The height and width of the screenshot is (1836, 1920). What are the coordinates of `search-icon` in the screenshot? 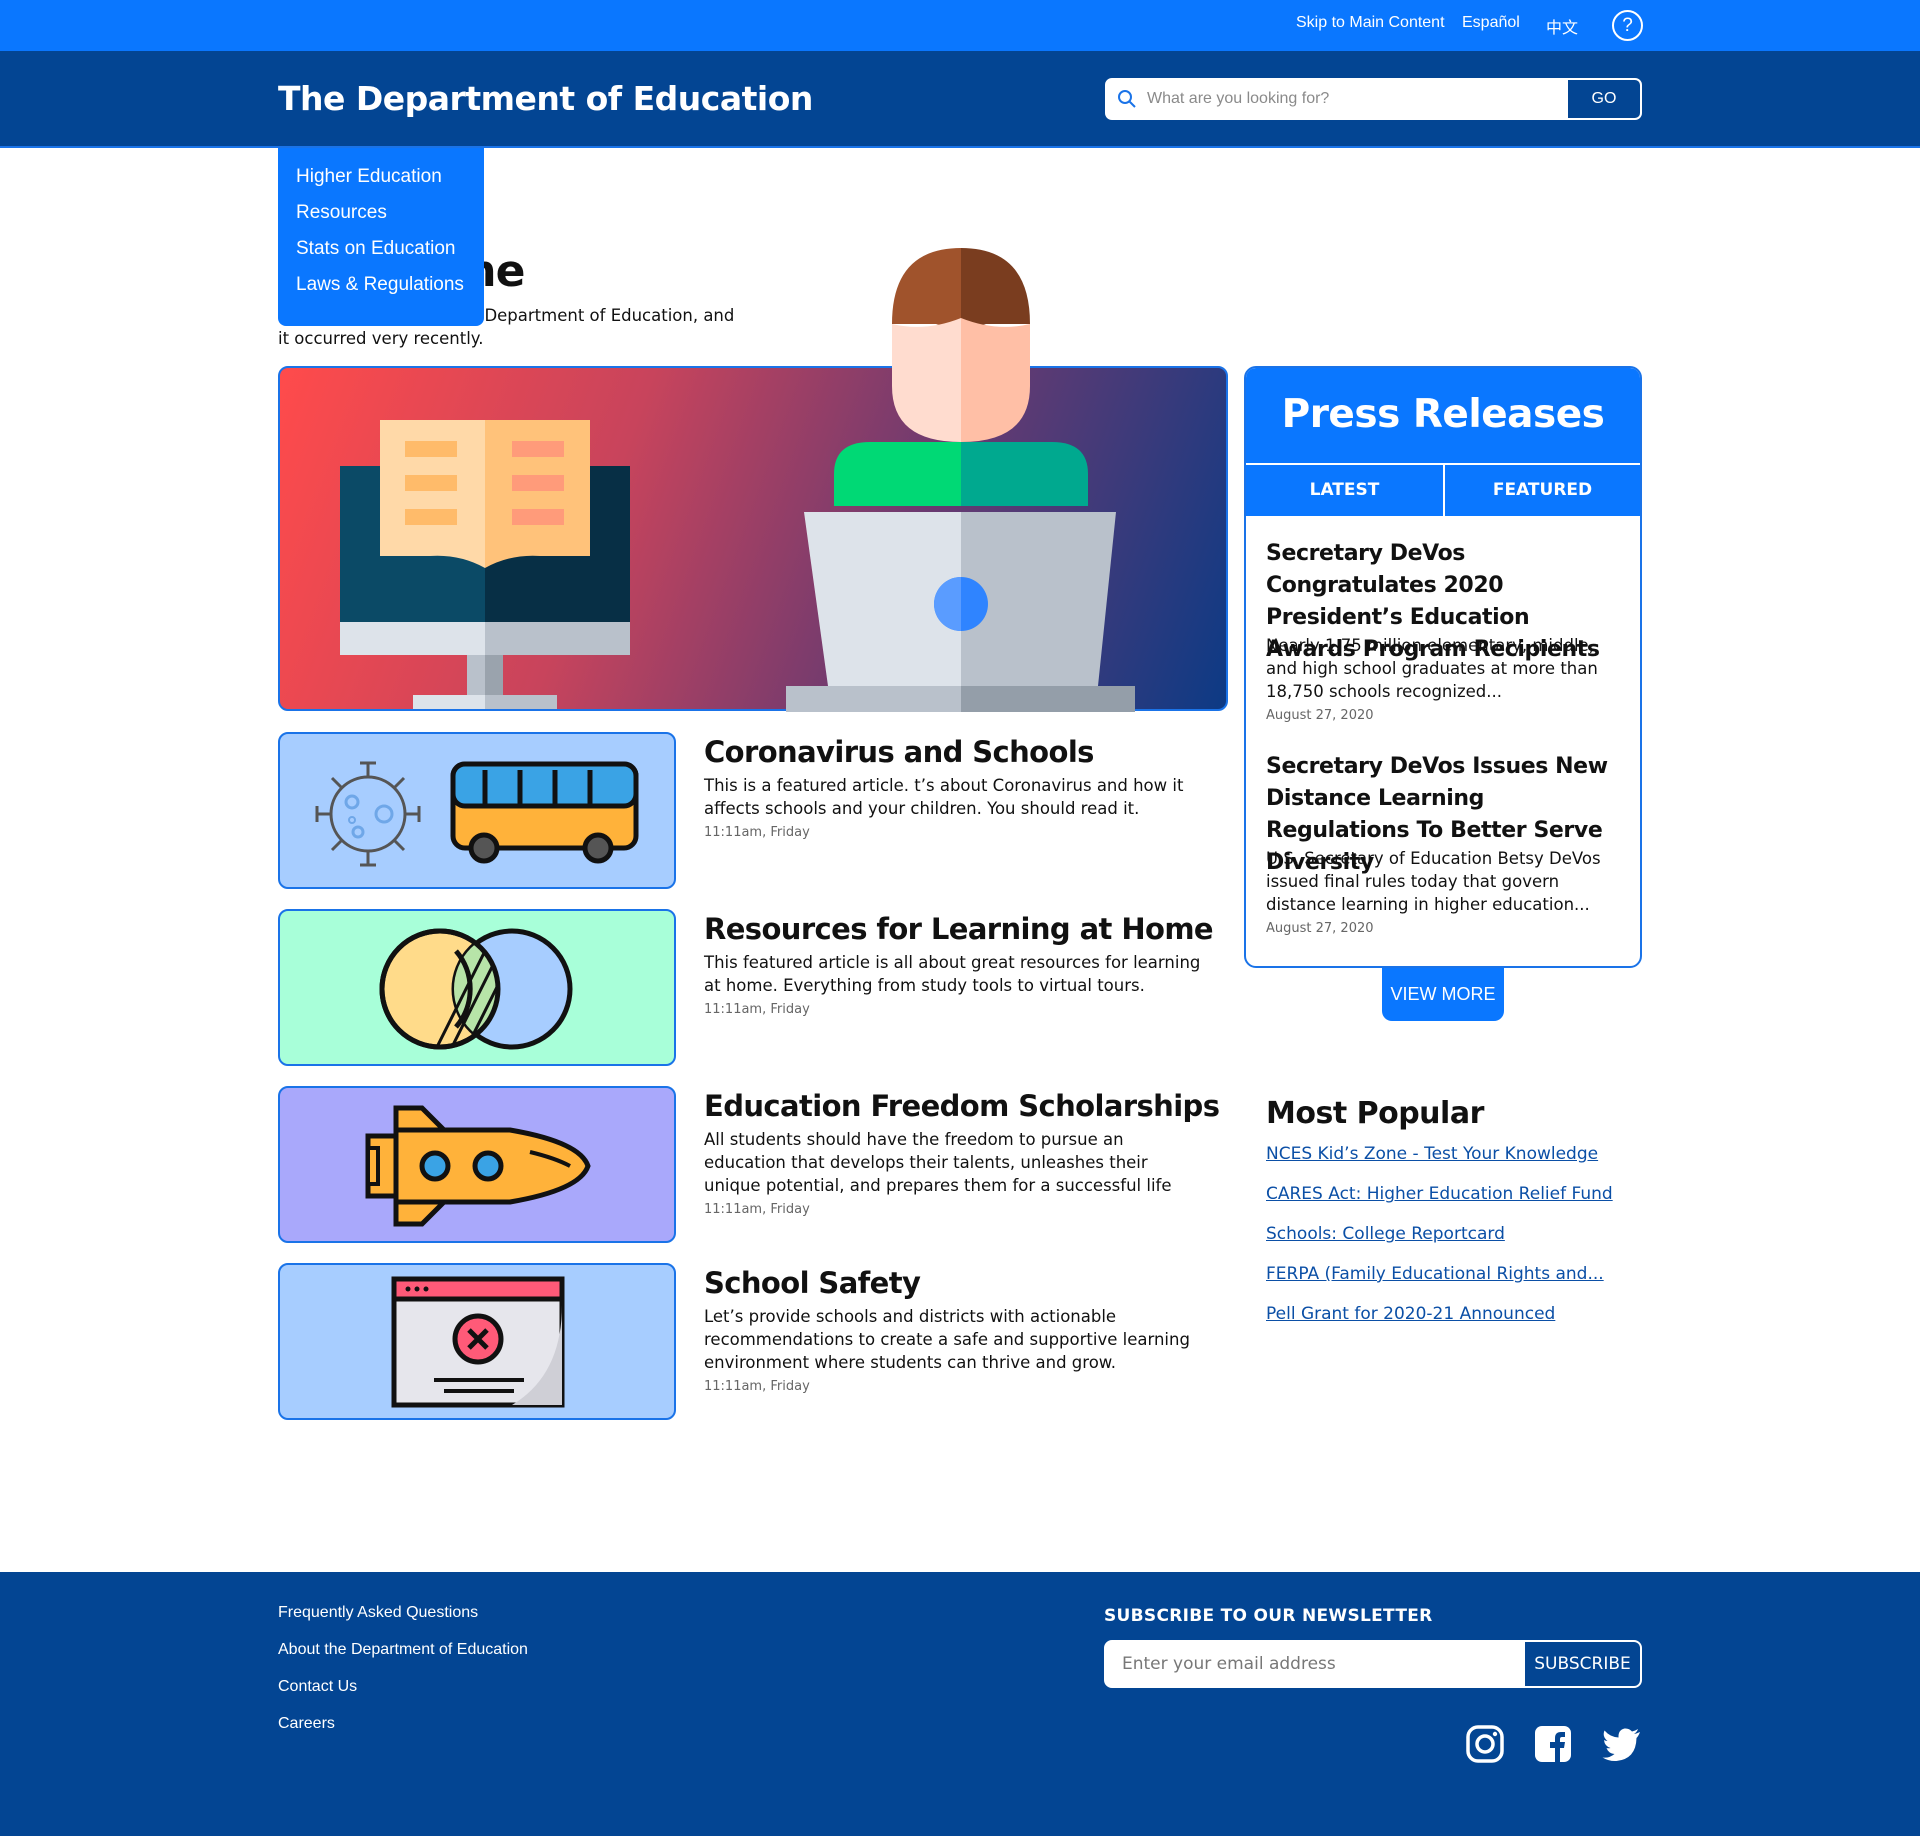 It's located at (1127, 99).